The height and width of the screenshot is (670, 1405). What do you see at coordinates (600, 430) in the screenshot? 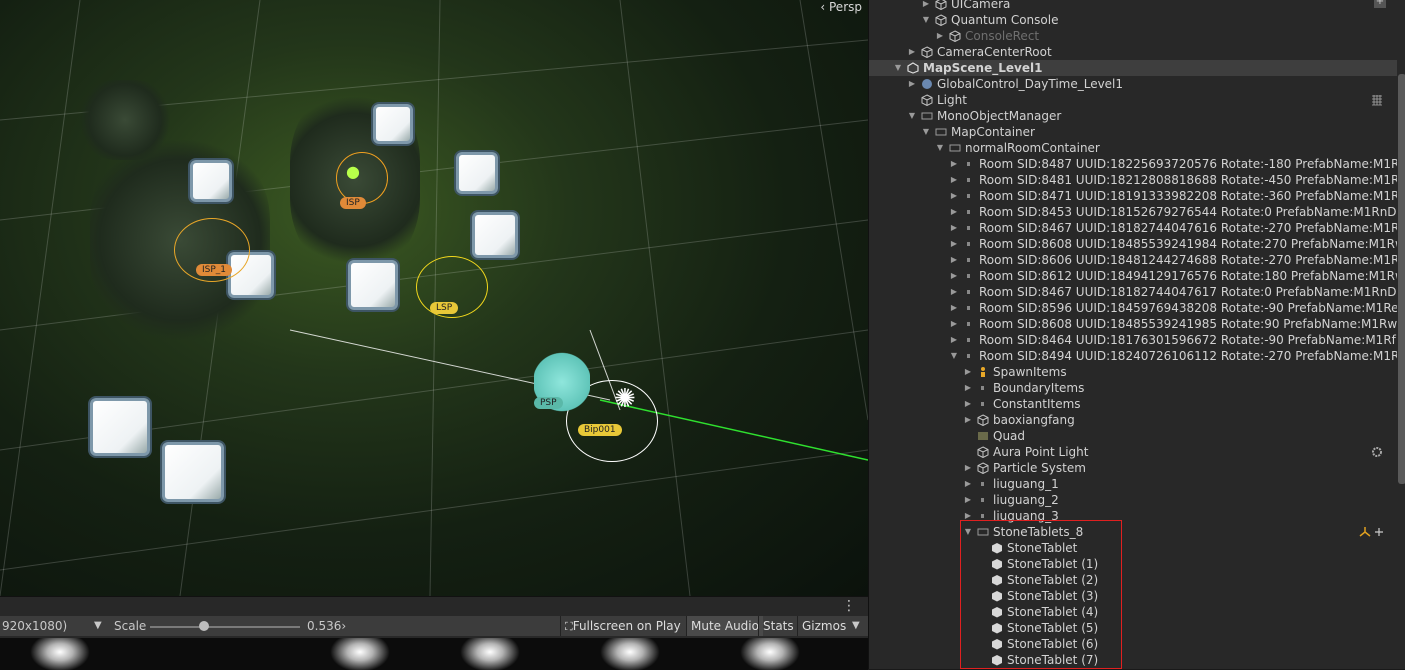
I see `bip001-label: Bip001` at bounding box center [600, 430].